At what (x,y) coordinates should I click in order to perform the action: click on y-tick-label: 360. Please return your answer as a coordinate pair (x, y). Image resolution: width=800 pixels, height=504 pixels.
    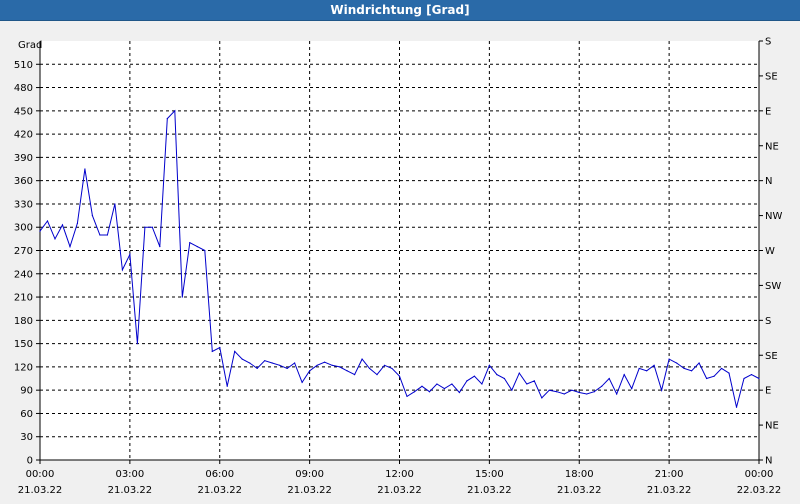
    Looking at the image, I should click on (23, 181).